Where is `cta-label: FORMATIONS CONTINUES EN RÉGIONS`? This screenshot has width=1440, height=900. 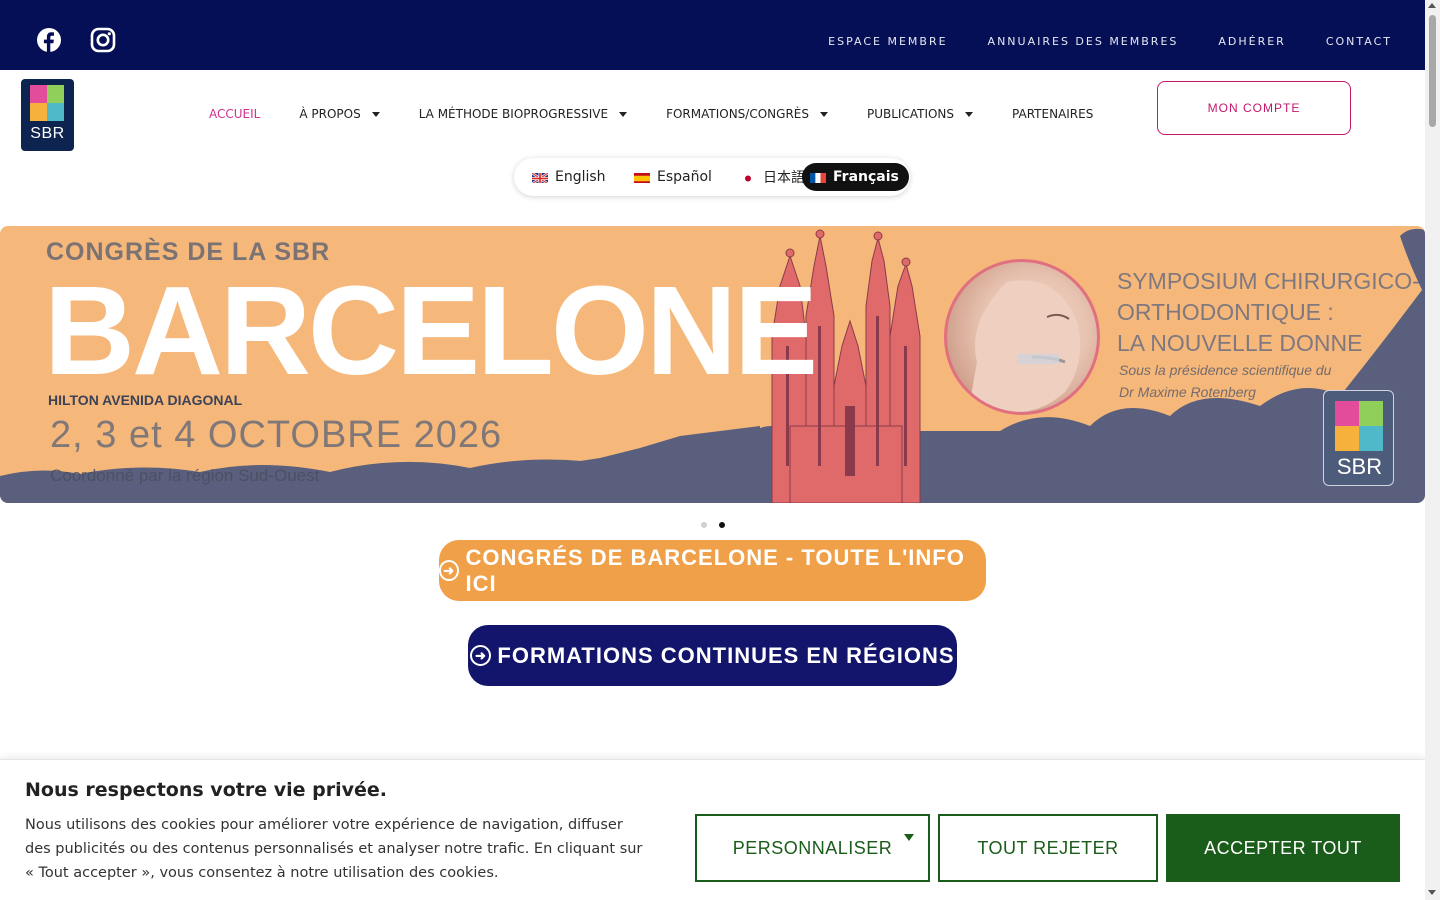
cta-label: FORMATIONS CONTINUES EN RÉGIONS is located at coordinates (726, 655).